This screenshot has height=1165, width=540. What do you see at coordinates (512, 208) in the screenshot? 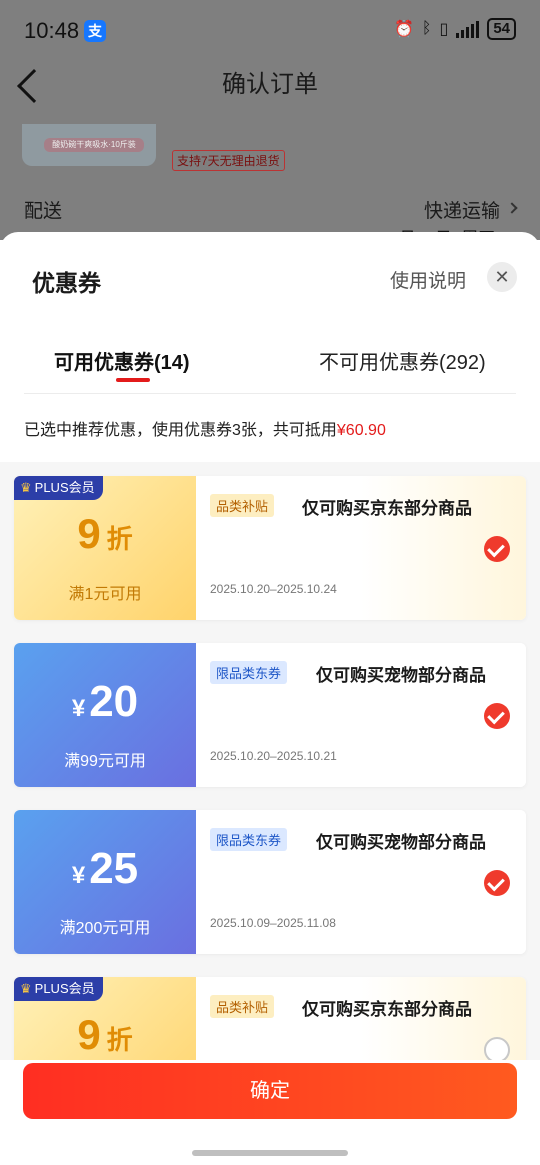
I see `chevron-right-icon` at bounding box center [512, 208].